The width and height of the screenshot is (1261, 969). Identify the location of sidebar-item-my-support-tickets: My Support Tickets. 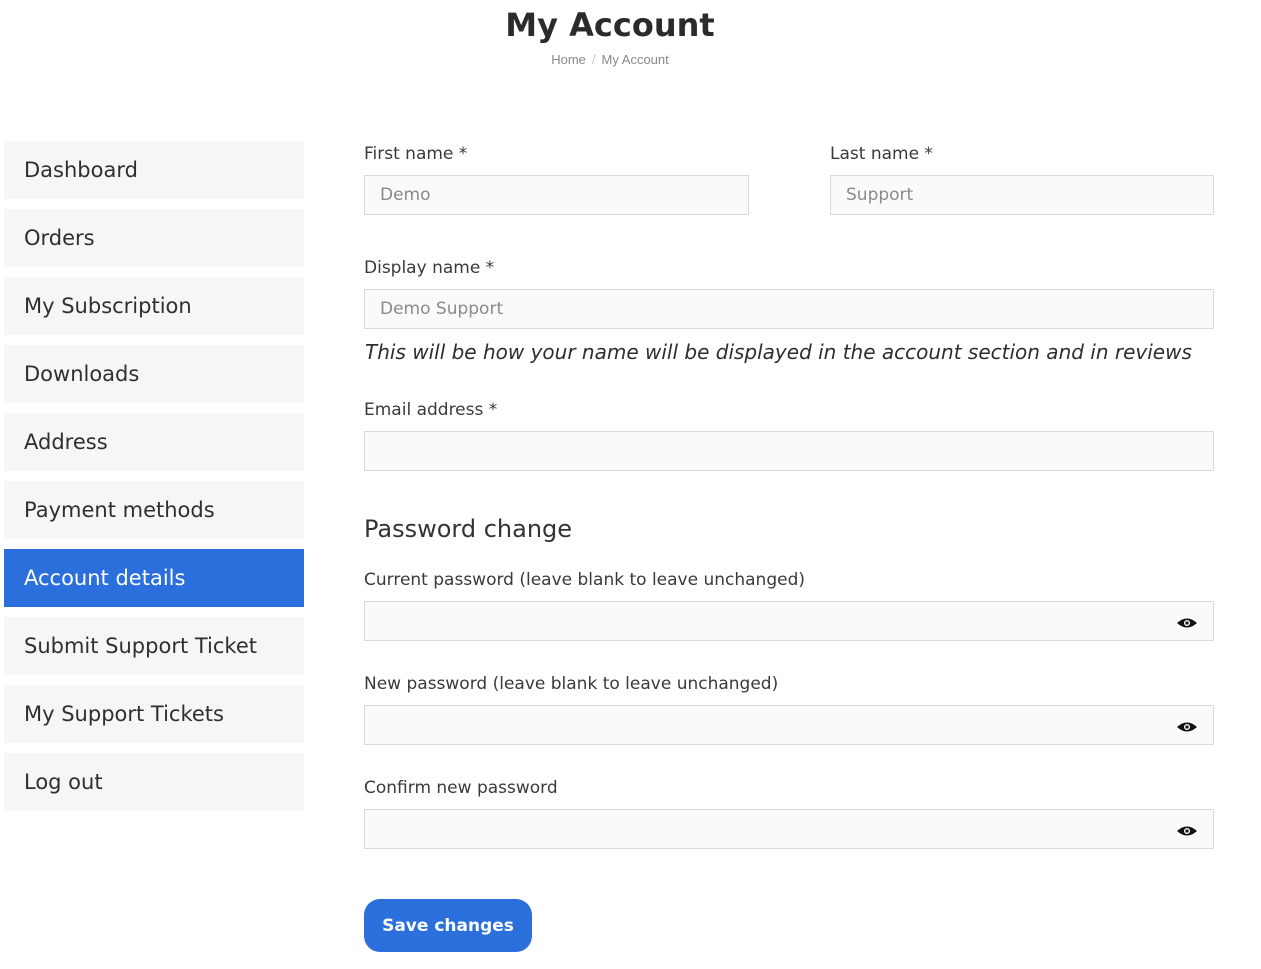
(154, 714).